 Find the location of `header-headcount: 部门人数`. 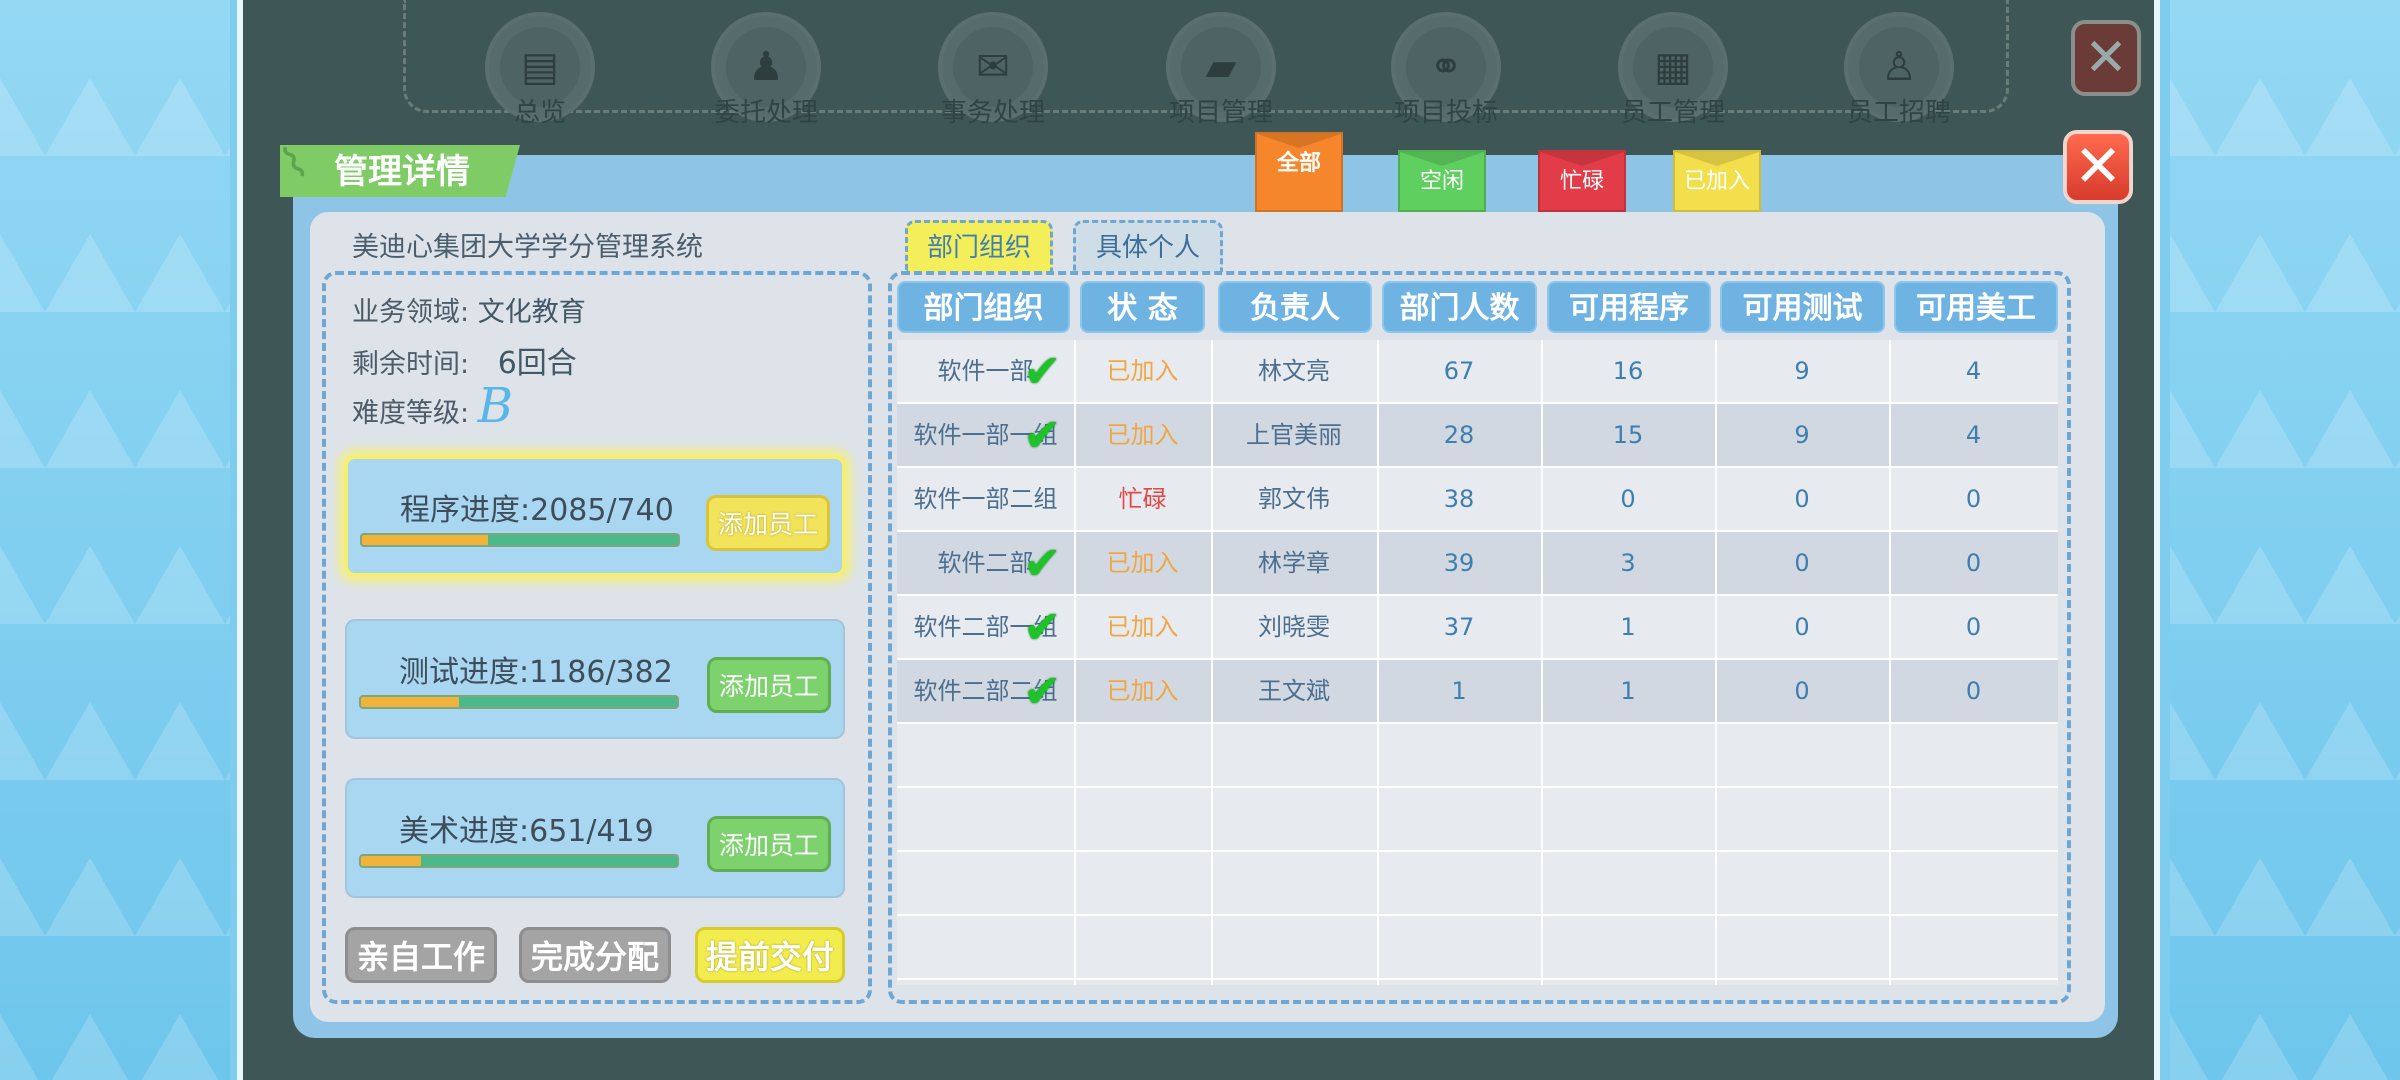

header-headcount: 部门人数 is located at coordinates (1459, 307).